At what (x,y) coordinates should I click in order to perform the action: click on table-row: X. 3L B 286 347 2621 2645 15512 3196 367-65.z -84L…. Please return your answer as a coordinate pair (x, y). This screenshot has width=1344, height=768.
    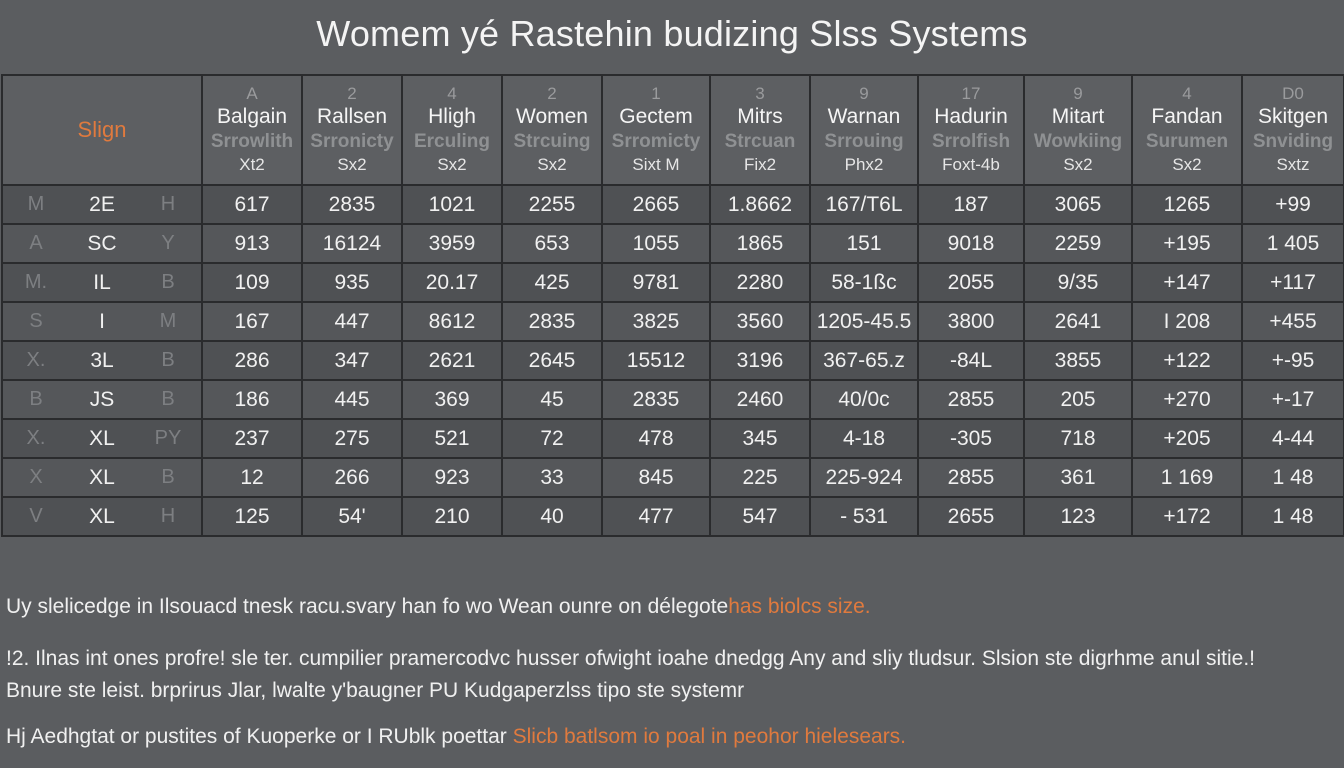
    Looking at the image, I should click on (672, 360).